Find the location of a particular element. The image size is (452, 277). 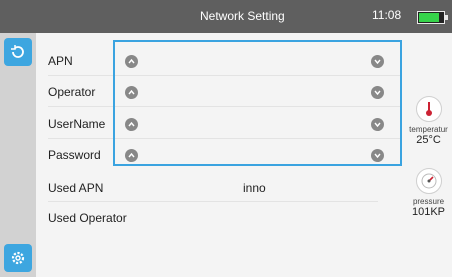

battery-nub is located at coordinates (446, 17).